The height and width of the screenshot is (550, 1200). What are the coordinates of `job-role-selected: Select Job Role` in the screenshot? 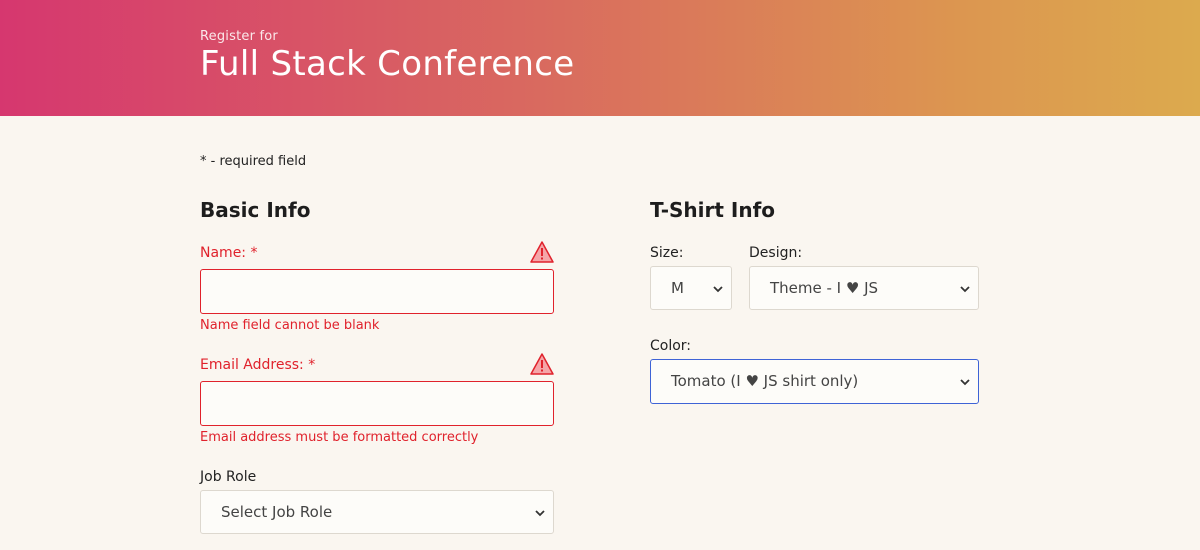 It's located at (277, 512).